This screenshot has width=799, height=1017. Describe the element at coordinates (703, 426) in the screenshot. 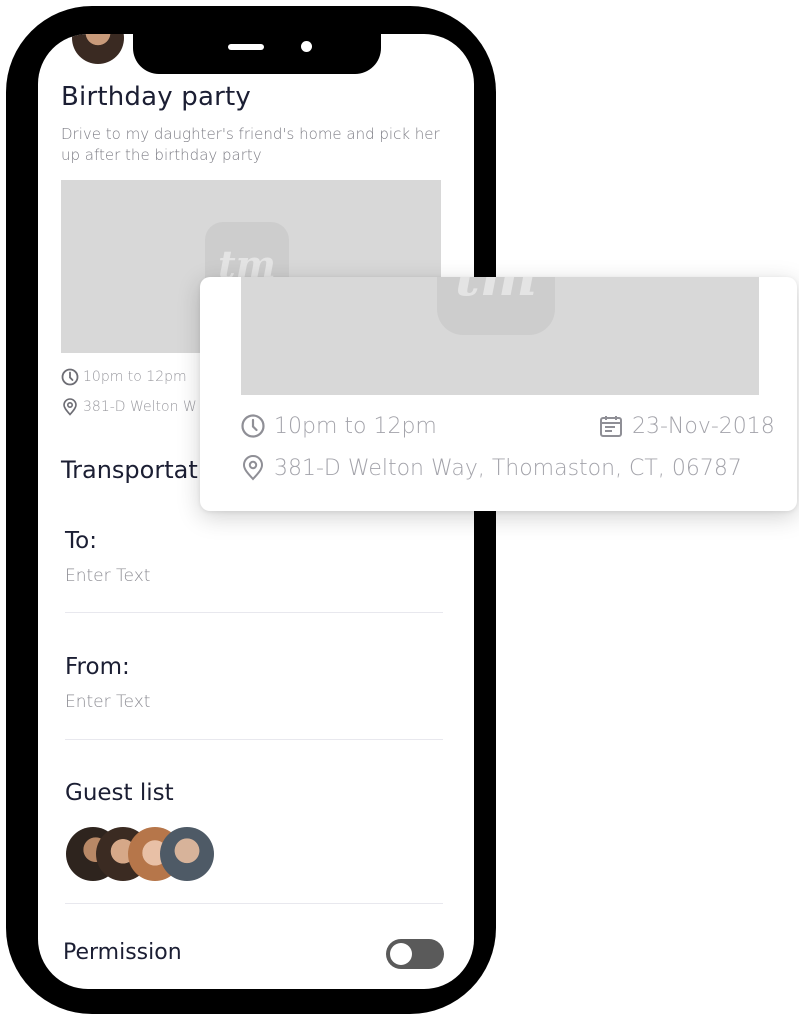

I see `popup-date: 23-Nov-2018` at that location.